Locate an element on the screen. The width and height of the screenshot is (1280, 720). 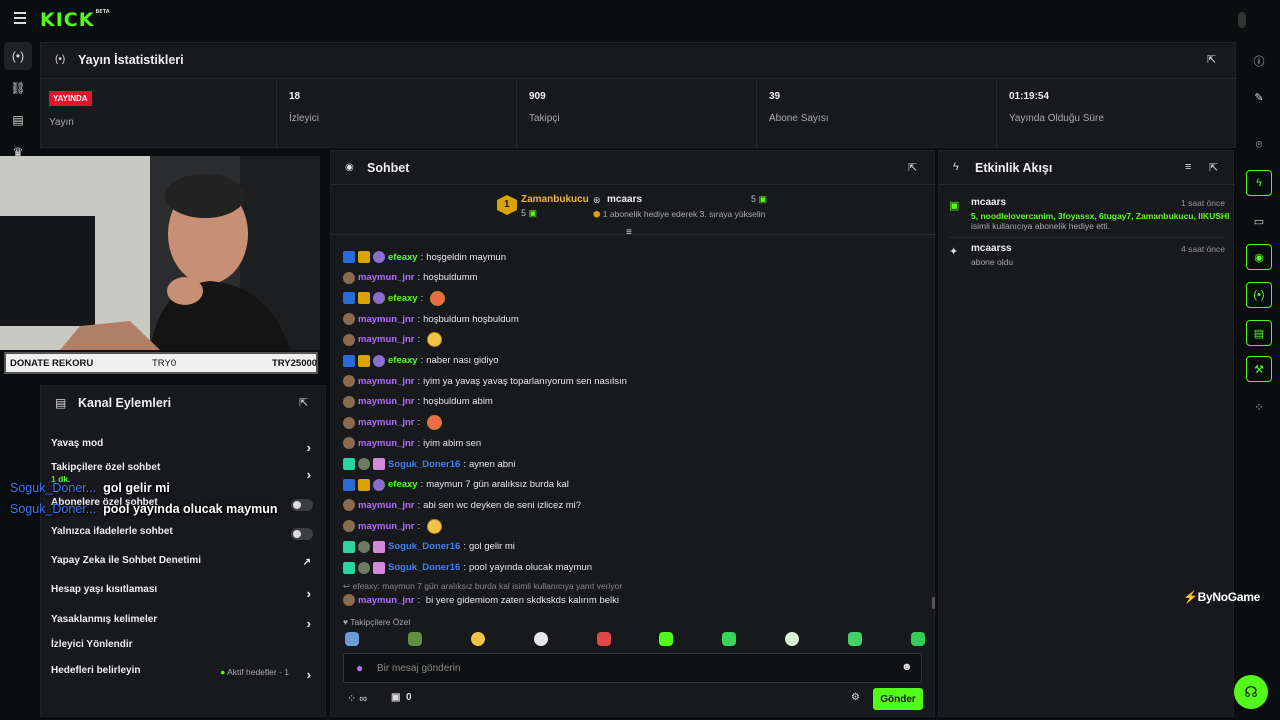
event-user: mcaars is located at coordinates (988, 202).